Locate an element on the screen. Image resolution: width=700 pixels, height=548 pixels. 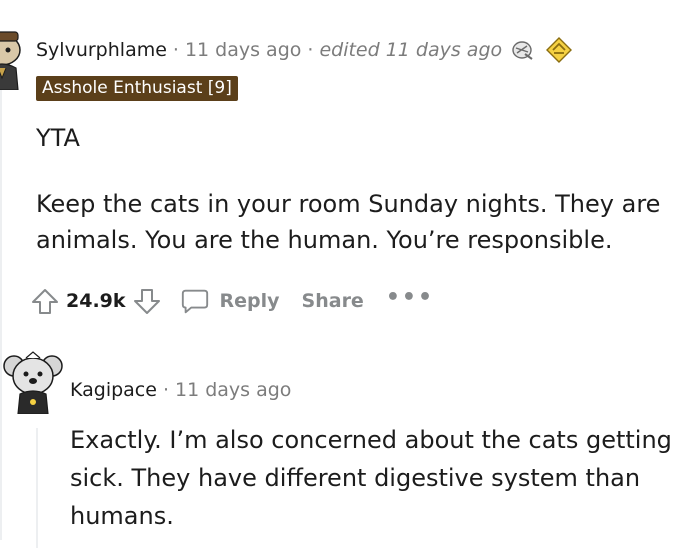
reply-label: Reply is located at coordinates (249, 301).